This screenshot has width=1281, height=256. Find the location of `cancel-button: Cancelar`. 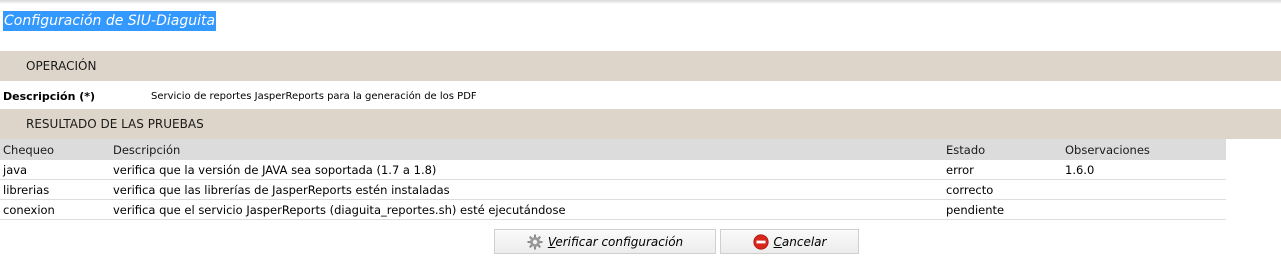

cancel-button: Cancelar is located at coordinates (789, 241).